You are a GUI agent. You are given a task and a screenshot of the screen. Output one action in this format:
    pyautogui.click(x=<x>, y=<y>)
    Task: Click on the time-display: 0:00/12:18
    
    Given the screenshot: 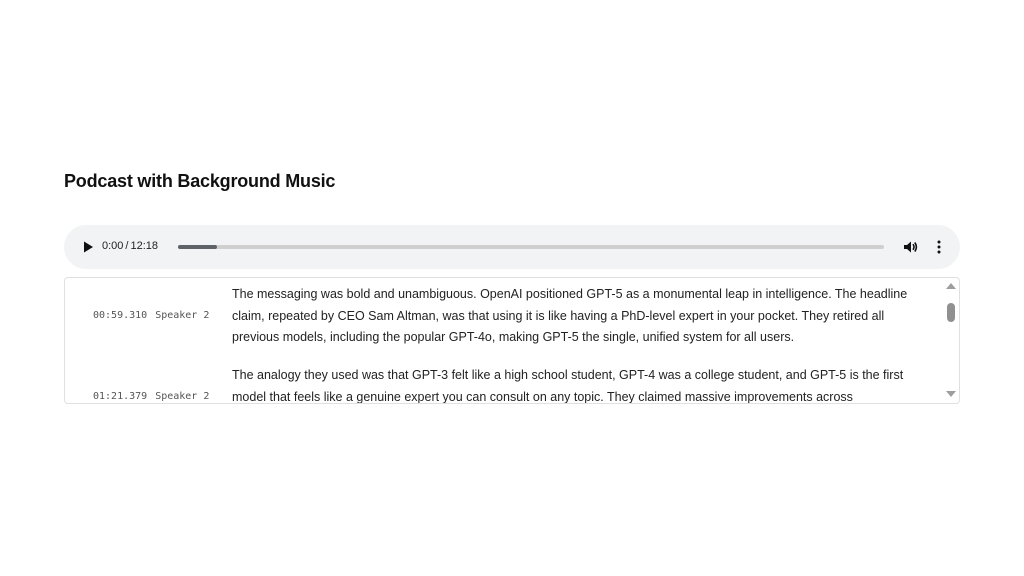 What is the action you would take?
    pyautogui.click(x=130, y=246)
    